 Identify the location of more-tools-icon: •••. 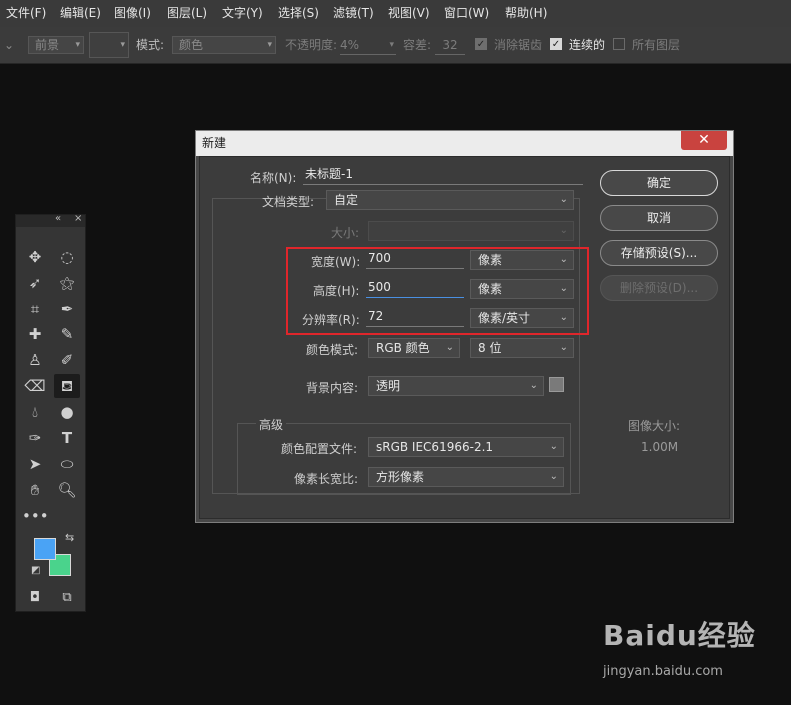
(35, 516).